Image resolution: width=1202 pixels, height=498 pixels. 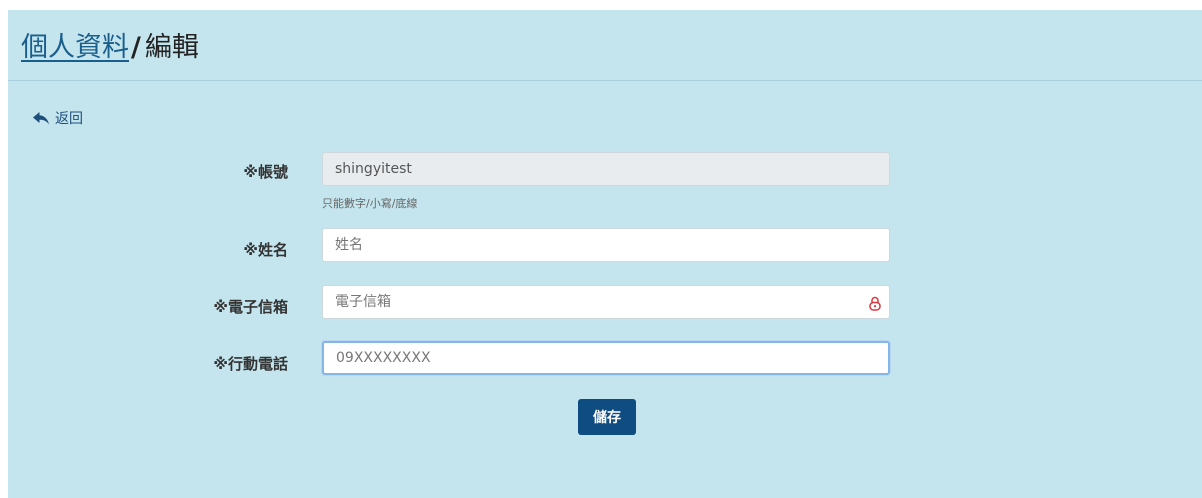 What do you see at coordinates (250, 364) in the screenshot?
I see `phone-label: ※行動電話` at bounding box center [250, 364].